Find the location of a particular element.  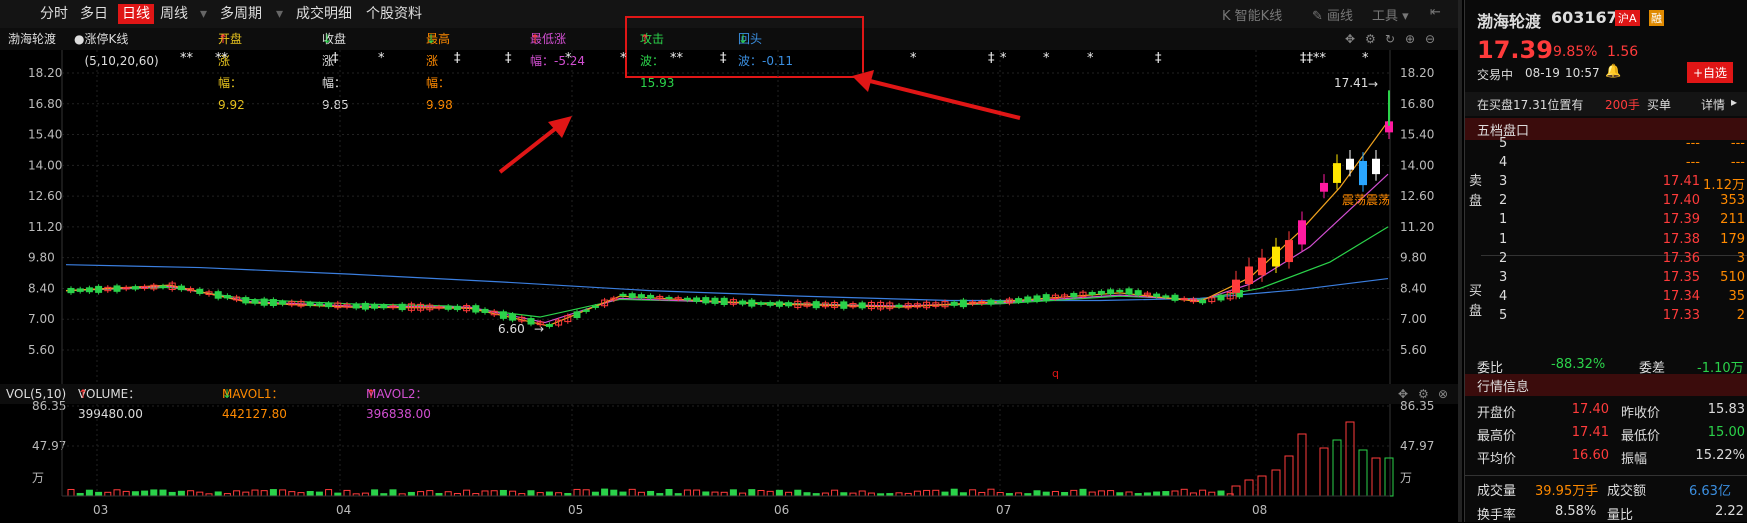

buy-level-2: 2 is located at coordinates (1503, 258).